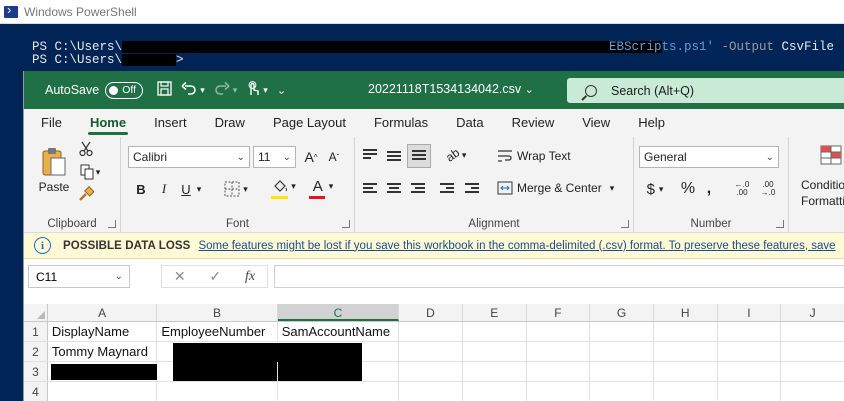 The image size is (844, 401). Describe the element at coordinates (456, 155) in the screenshot. I see `orientation-icon: ab ▾` at that location.